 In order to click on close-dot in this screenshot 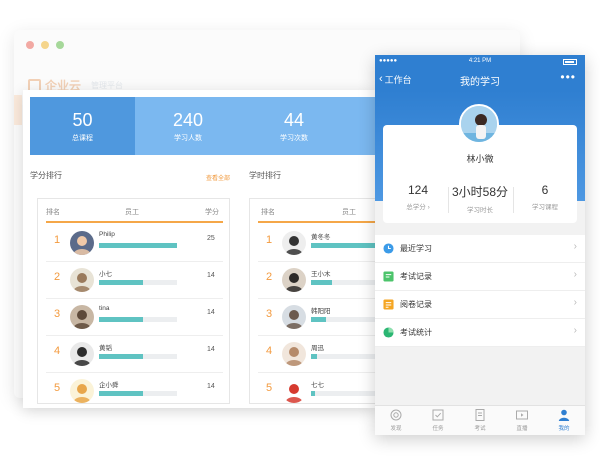, I will do `click(30, 45)`.